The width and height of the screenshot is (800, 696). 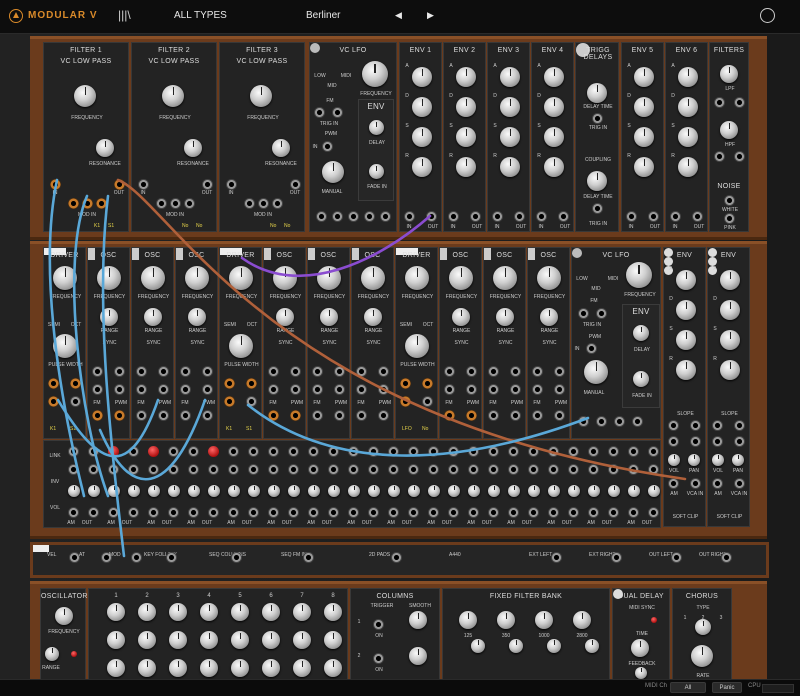 I want to click on mod-jack, so click(x=251, y=401).